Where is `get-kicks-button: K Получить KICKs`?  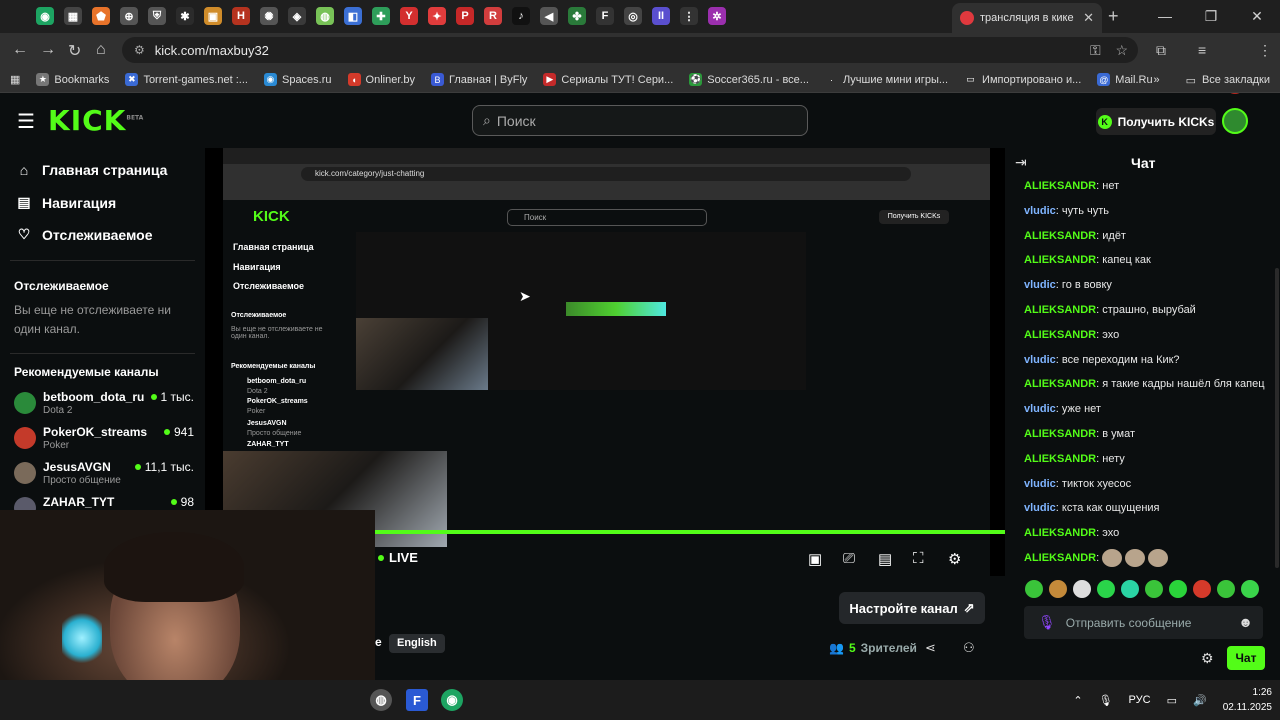
get-kicks-button: K Получить KICKs is located at coordinates (1156, 121).